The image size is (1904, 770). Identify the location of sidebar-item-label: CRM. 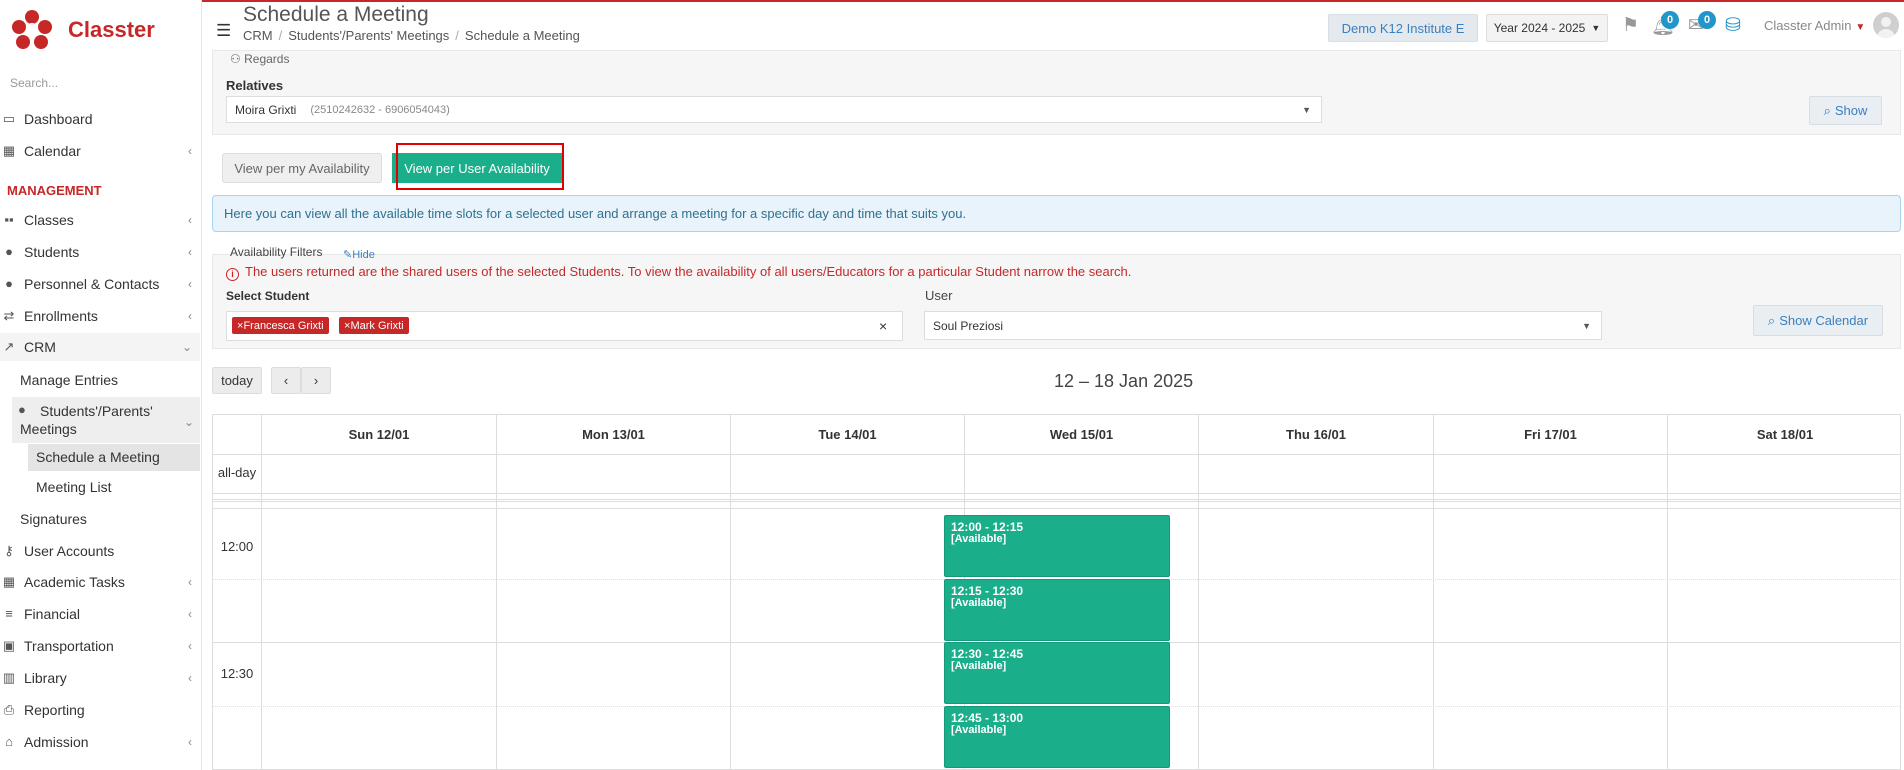
(40, 347).